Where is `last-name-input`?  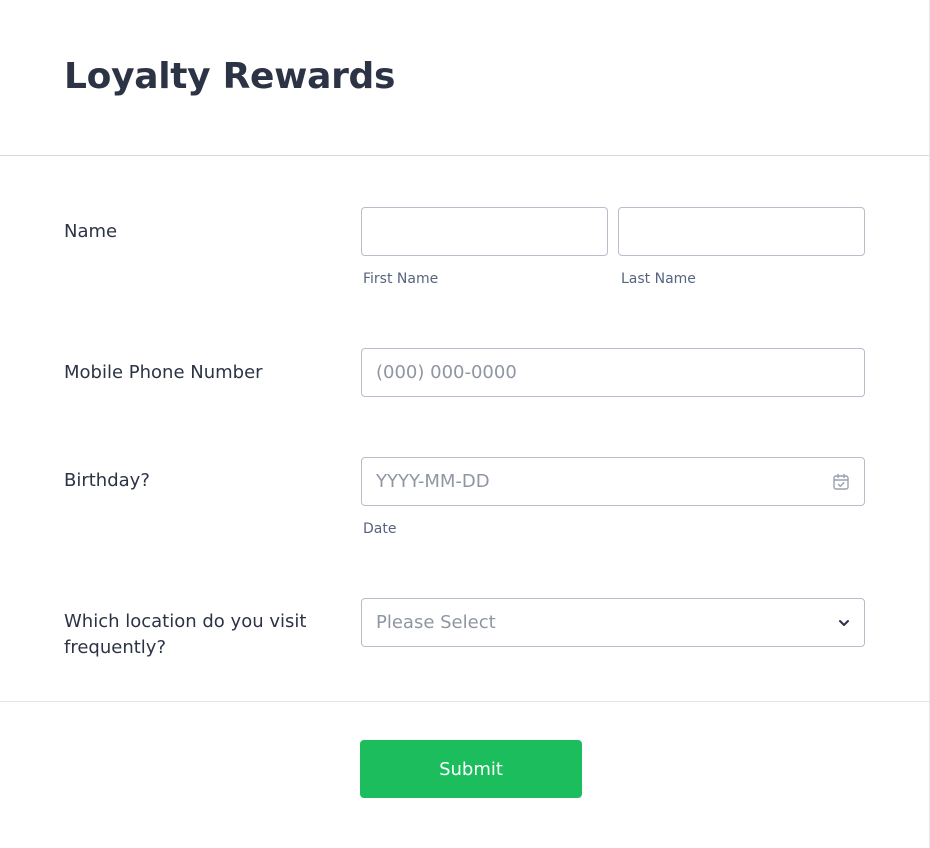 last-name-input is located at coordinates (741, 231).